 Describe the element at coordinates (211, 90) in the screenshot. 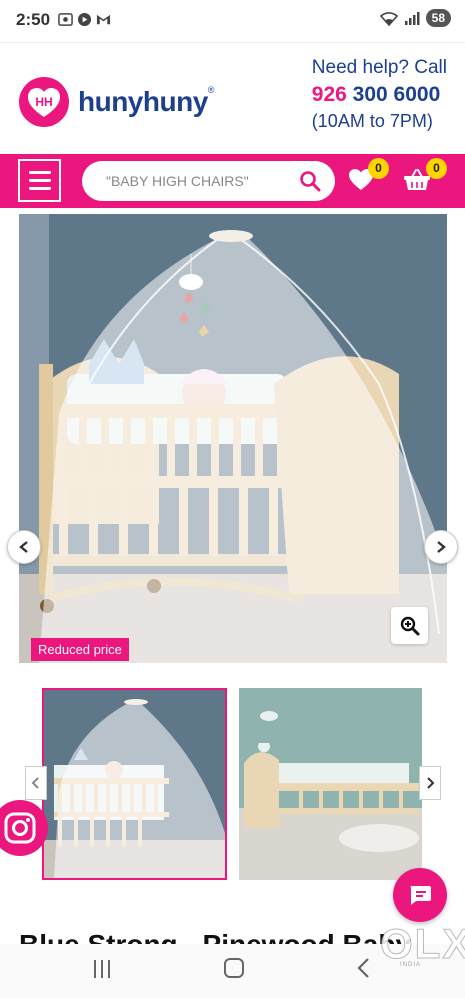

I see `logo-registered-mark: ®` at that location.